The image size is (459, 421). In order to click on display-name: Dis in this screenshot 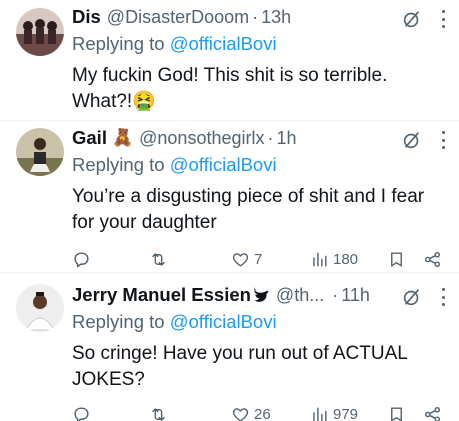, I will do `click(86, 17)`.